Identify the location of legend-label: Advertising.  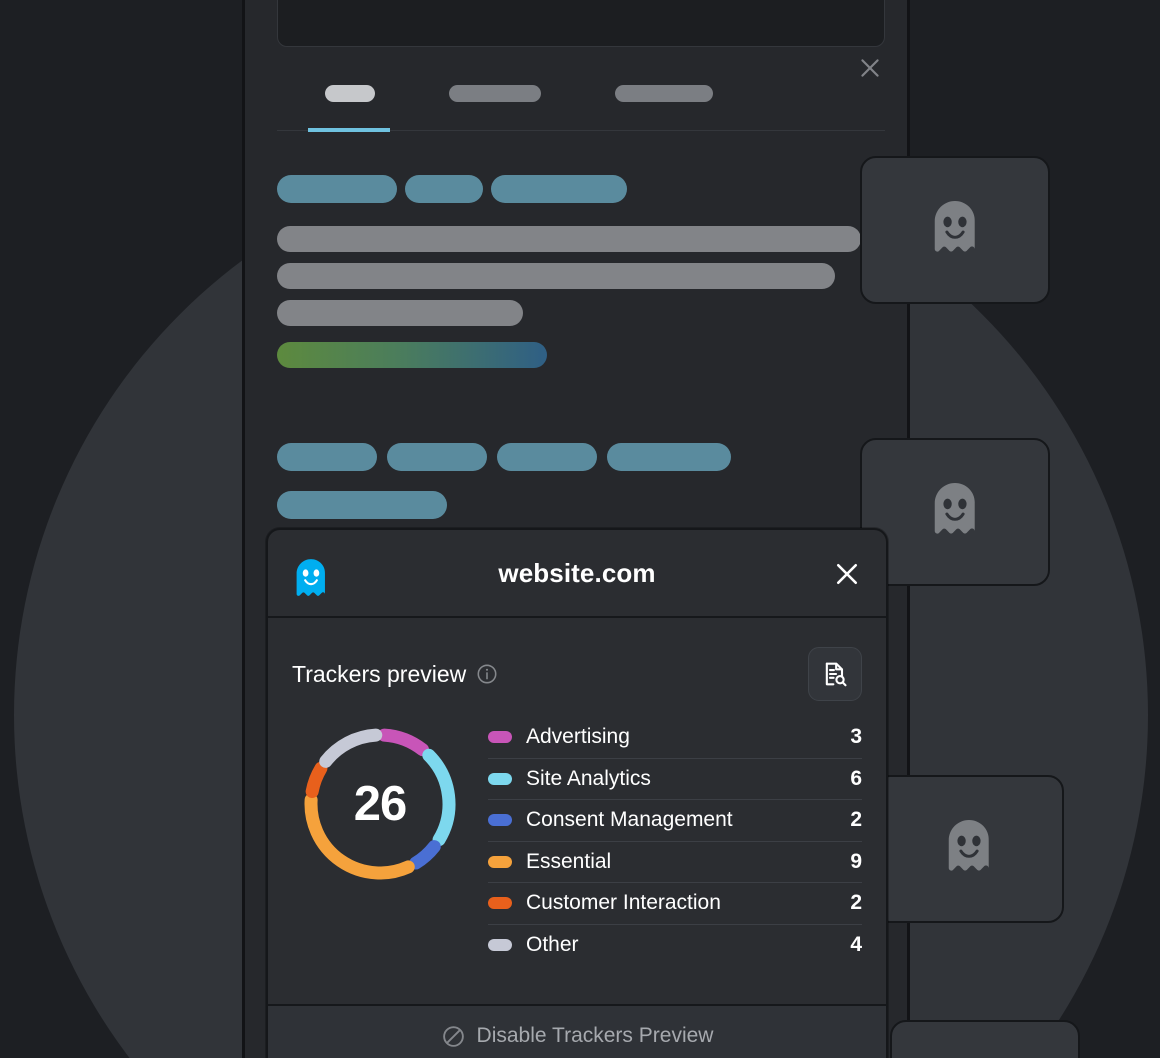
(578, 737).